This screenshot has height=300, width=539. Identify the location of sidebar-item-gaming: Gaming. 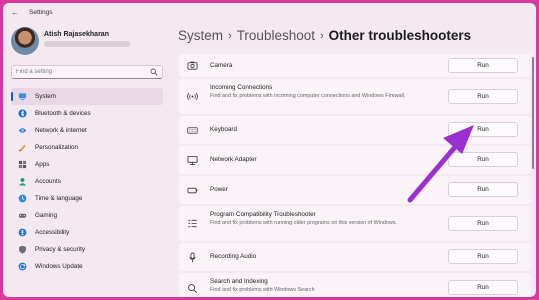
(87, 215).